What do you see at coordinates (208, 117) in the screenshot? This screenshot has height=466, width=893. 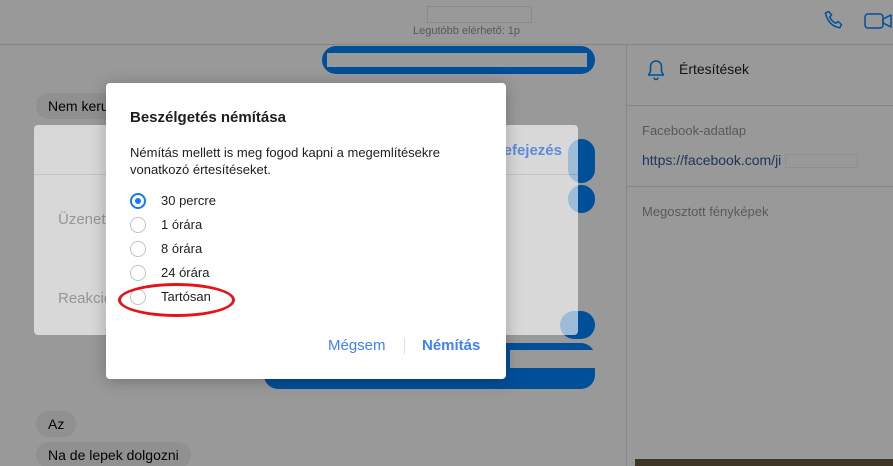 I see `dialog-title: Beszélgetés némítása` at bounding box center [208, 117].